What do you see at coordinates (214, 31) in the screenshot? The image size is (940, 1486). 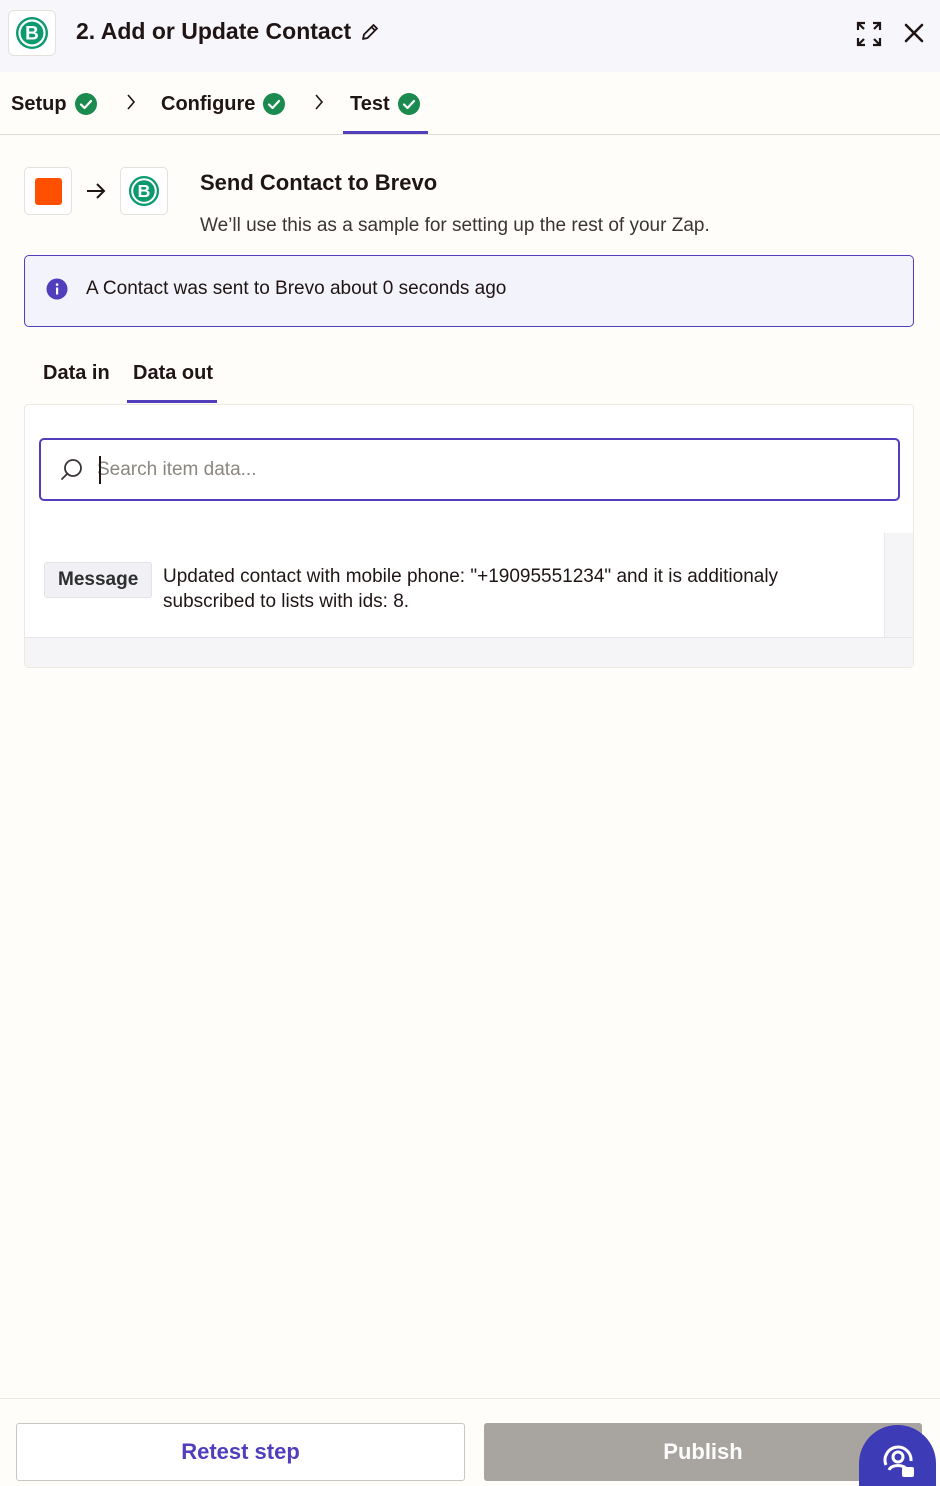 I see `step-title-text: 2. Add or Update Contact` at bounding box center [214, 31].